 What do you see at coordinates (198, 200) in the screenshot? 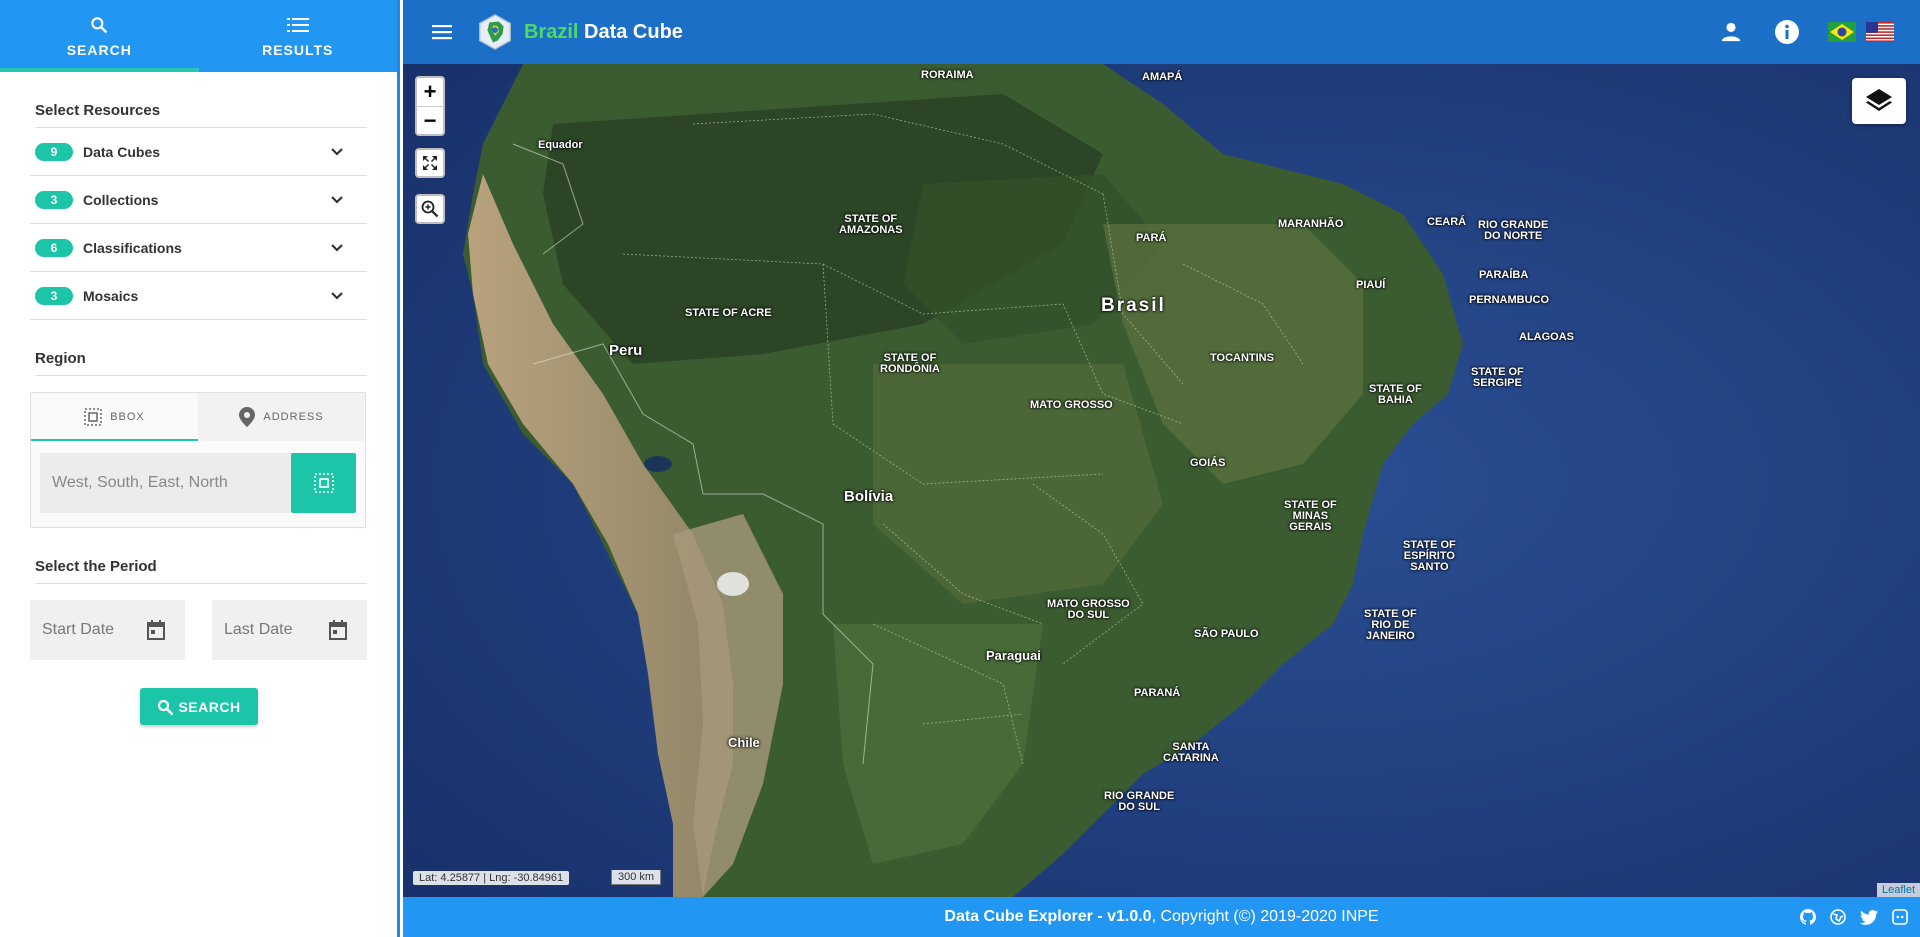
I see `resource-collections: 3 Collections` at bounding box center [198, 200].